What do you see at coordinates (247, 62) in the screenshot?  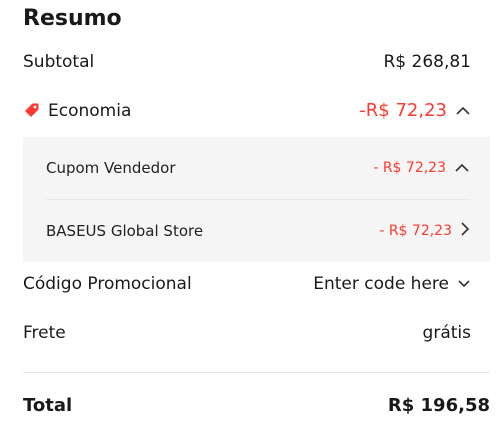 I see `subtotal-row: Subtotal R$ 268,81` at bounding box center [247, 62].